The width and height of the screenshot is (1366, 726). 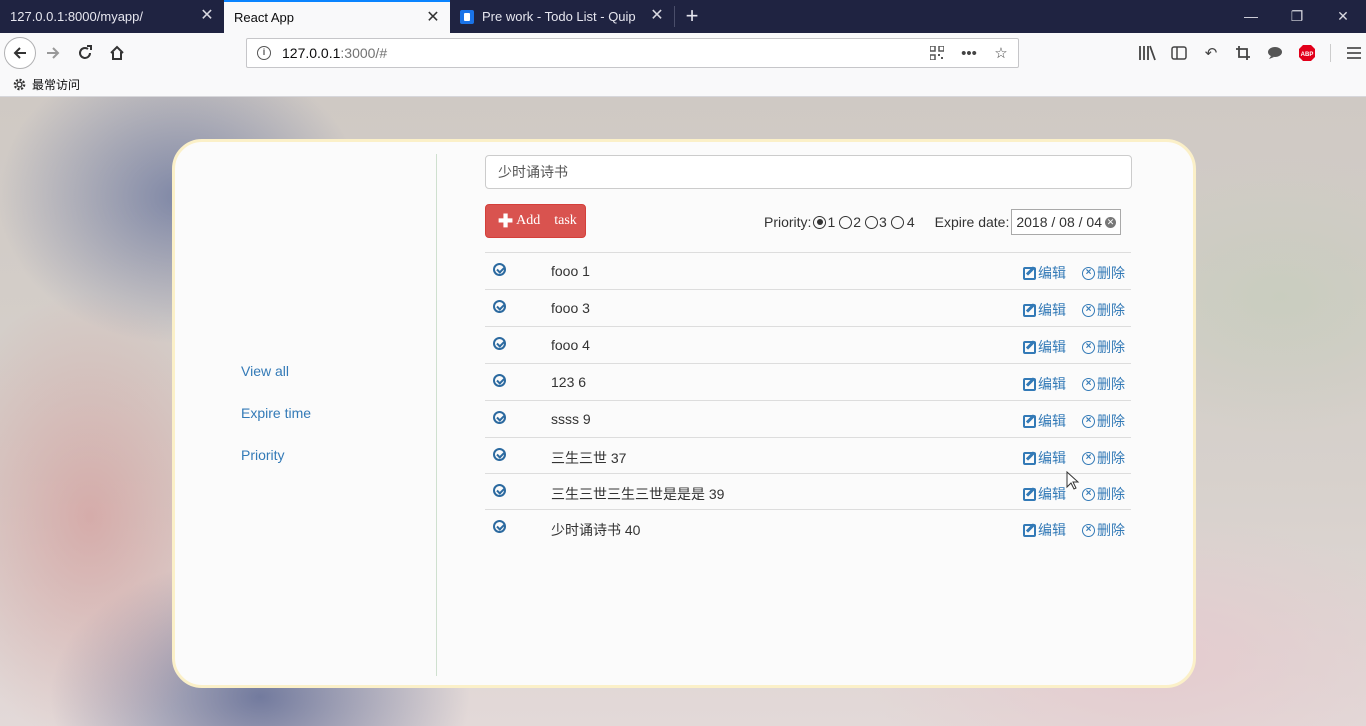 I want to click on tab-quip: Pre work - Todo List - Quip ✕, so click(x=562, y=16).